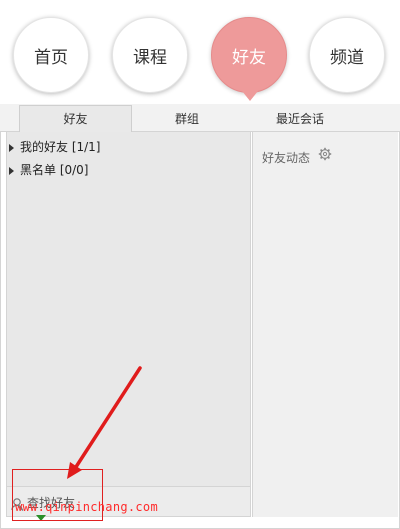 This screenshot has width=400, height=529. I want to click on nav-friends-label: 好友, so click(249, 57).